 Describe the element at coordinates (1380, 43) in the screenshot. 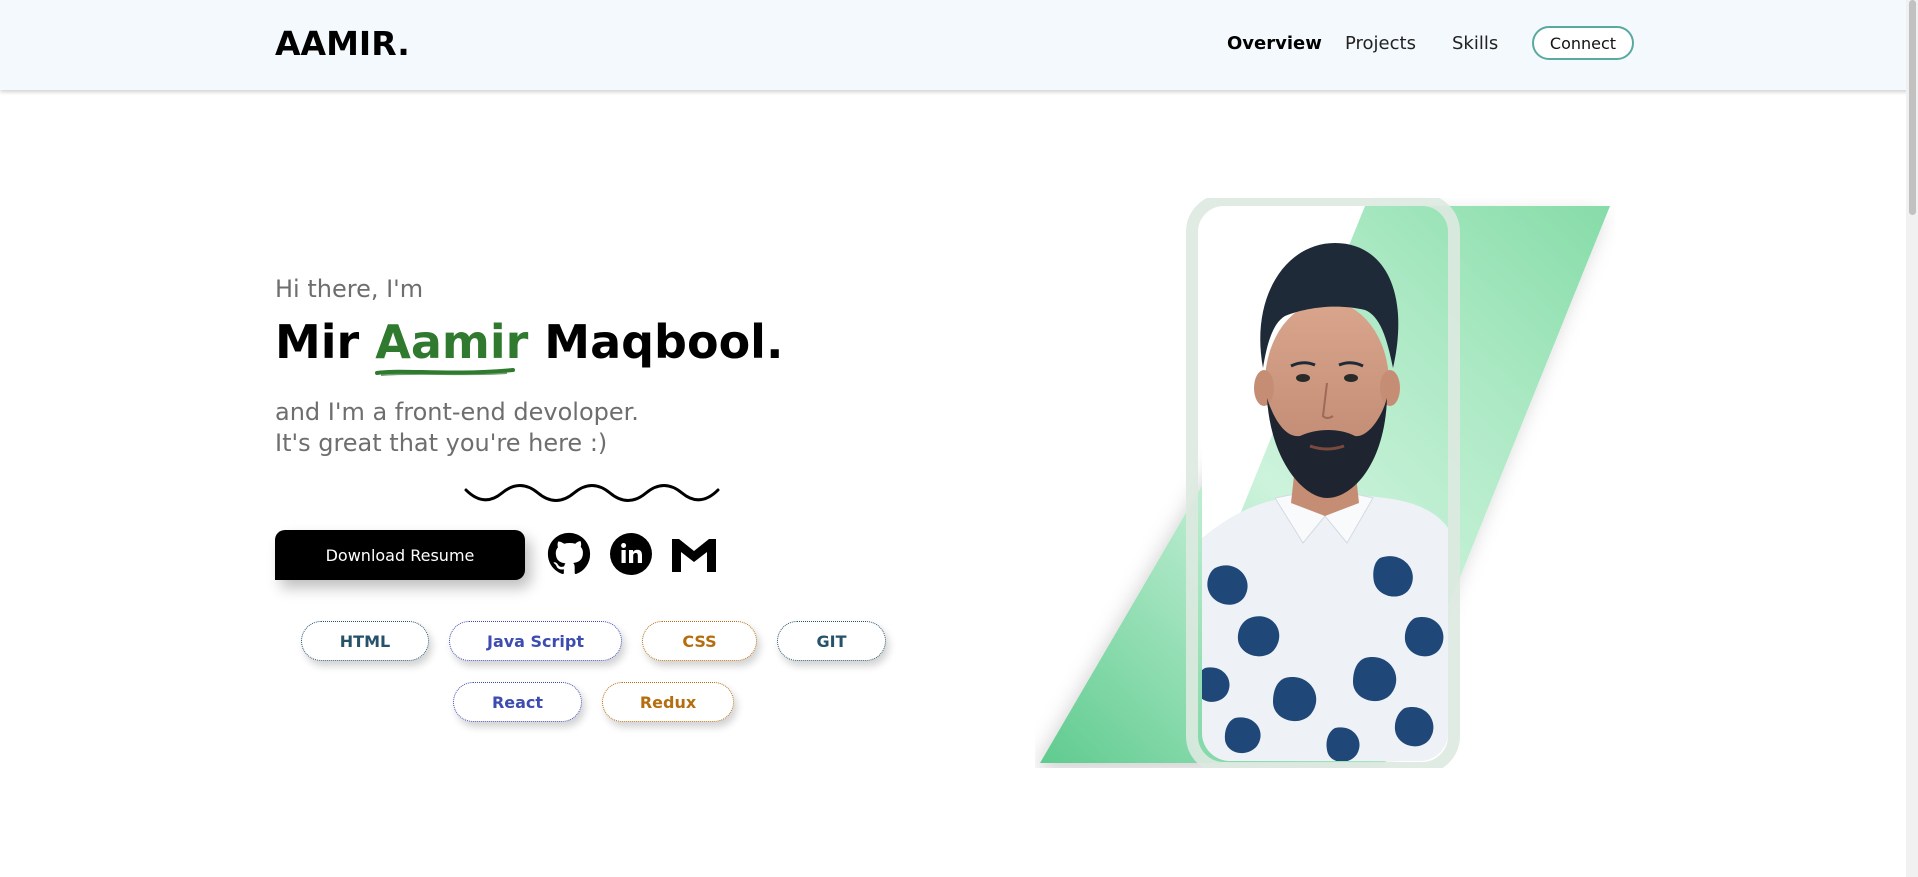

I see `nav-projects: Projects` at that location.